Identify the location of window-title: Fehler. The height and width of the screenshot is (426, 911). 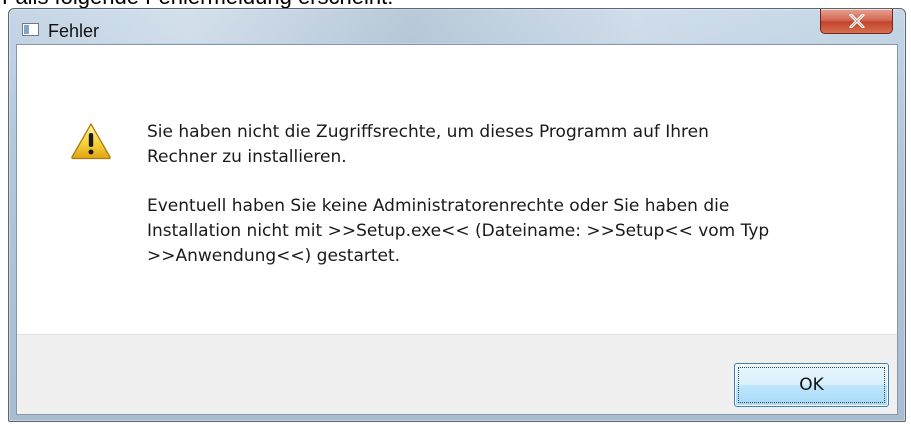
(74, 31).